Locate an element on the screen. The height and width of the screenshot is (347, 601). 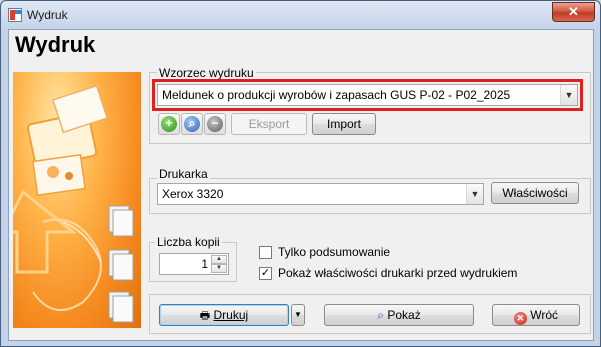
preview-template-button: ⌕ is located at coordinates (192, 124).